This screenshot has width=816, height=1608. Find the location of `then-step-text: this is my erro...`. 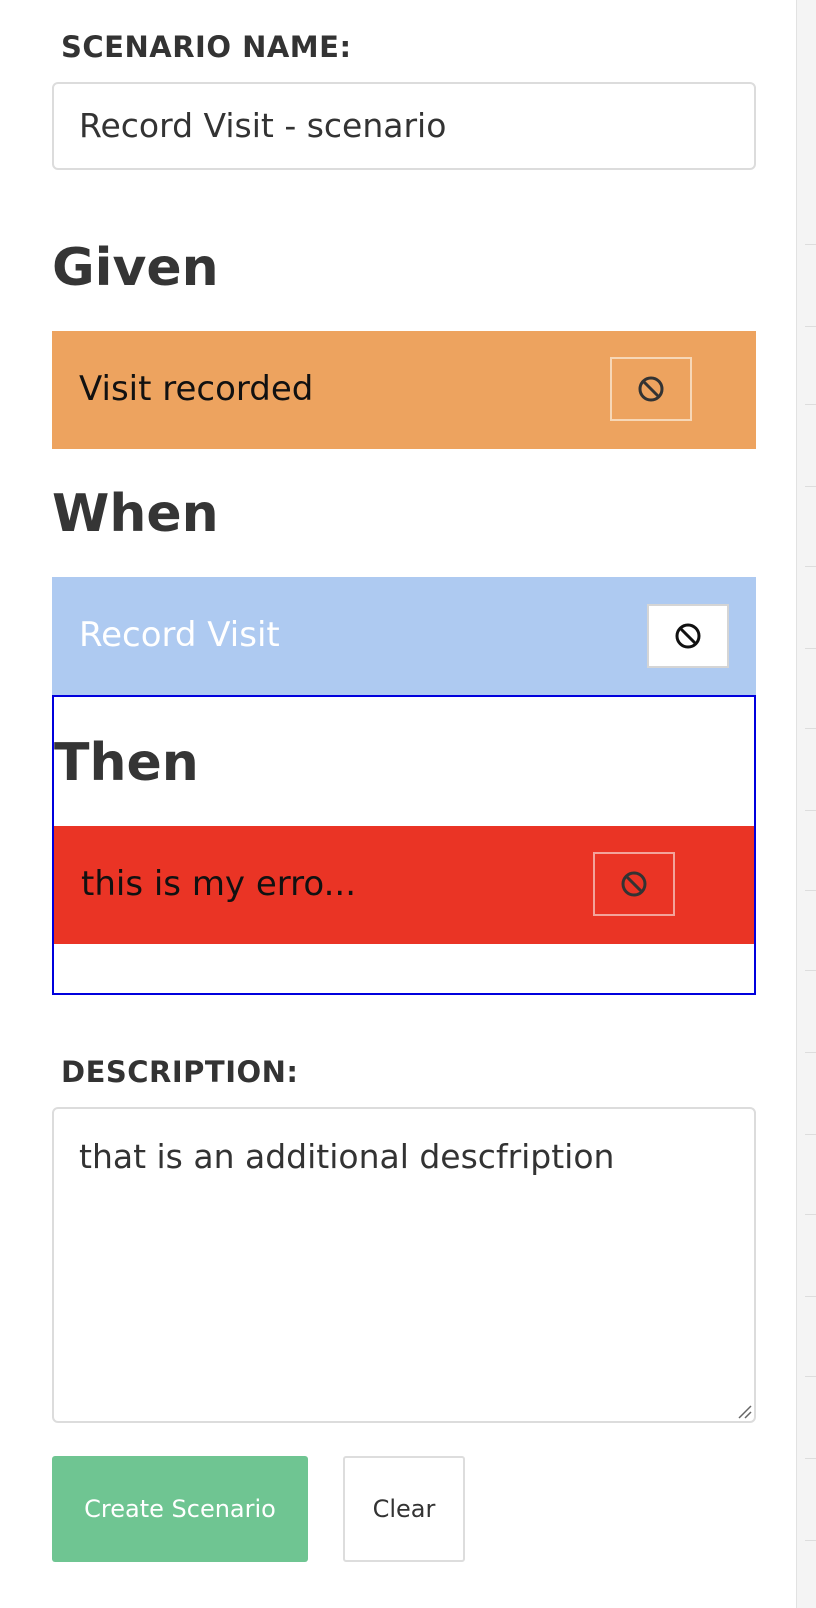

then-step-text: this is my erro... is located at coordinates (219, 884).